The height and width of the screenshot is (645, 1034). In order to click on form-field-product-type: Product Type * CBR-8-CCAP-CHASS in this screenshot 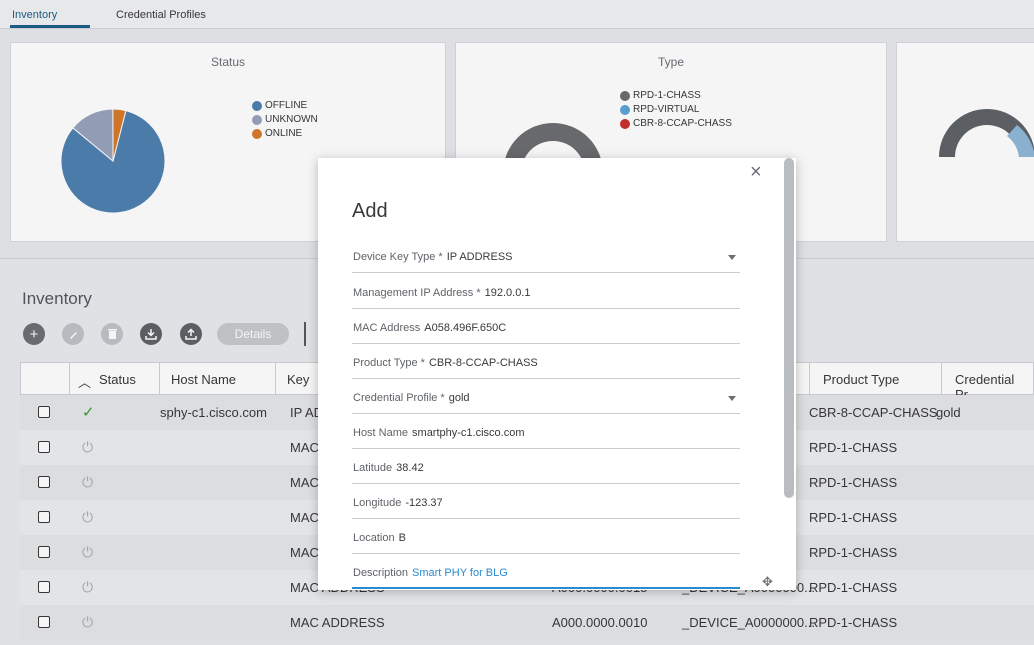, I will do `click(546, 366)`.